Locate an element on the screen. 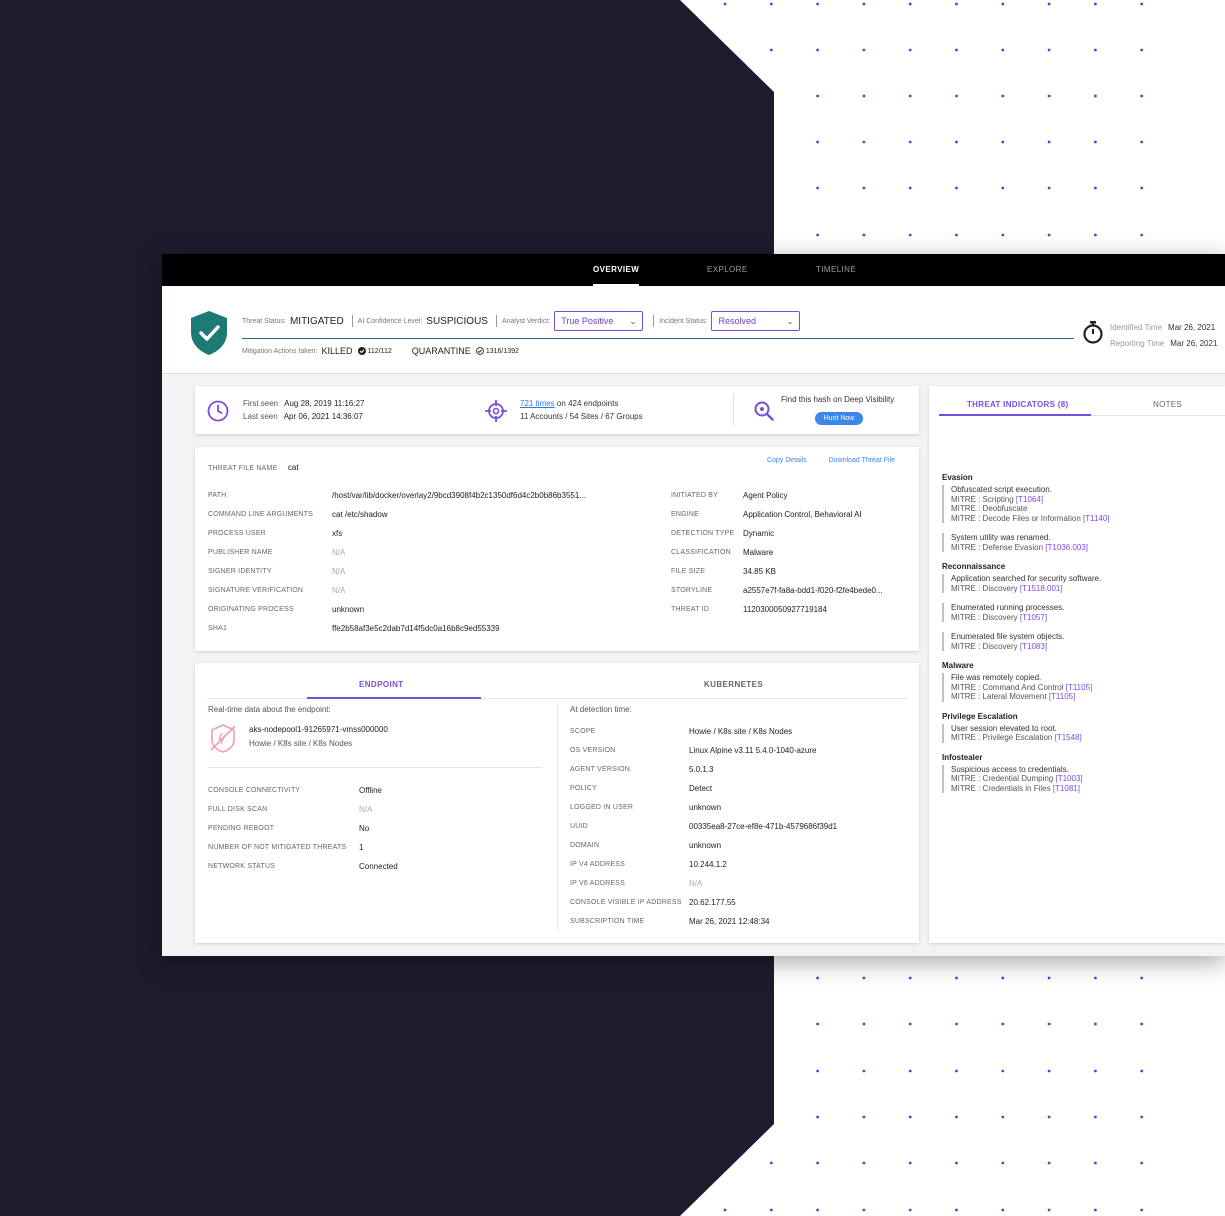  detail-label: IP V4 ADDRESS is located at coordinates (597, 864).